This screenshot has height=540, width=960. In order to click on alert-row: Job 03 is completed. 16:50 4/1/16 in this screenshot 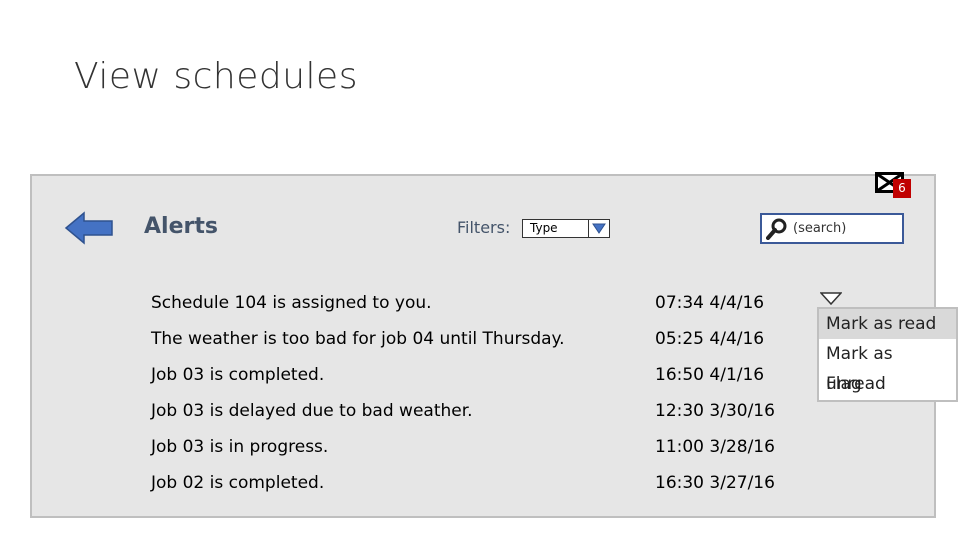, I will do `click(471, 380)`.